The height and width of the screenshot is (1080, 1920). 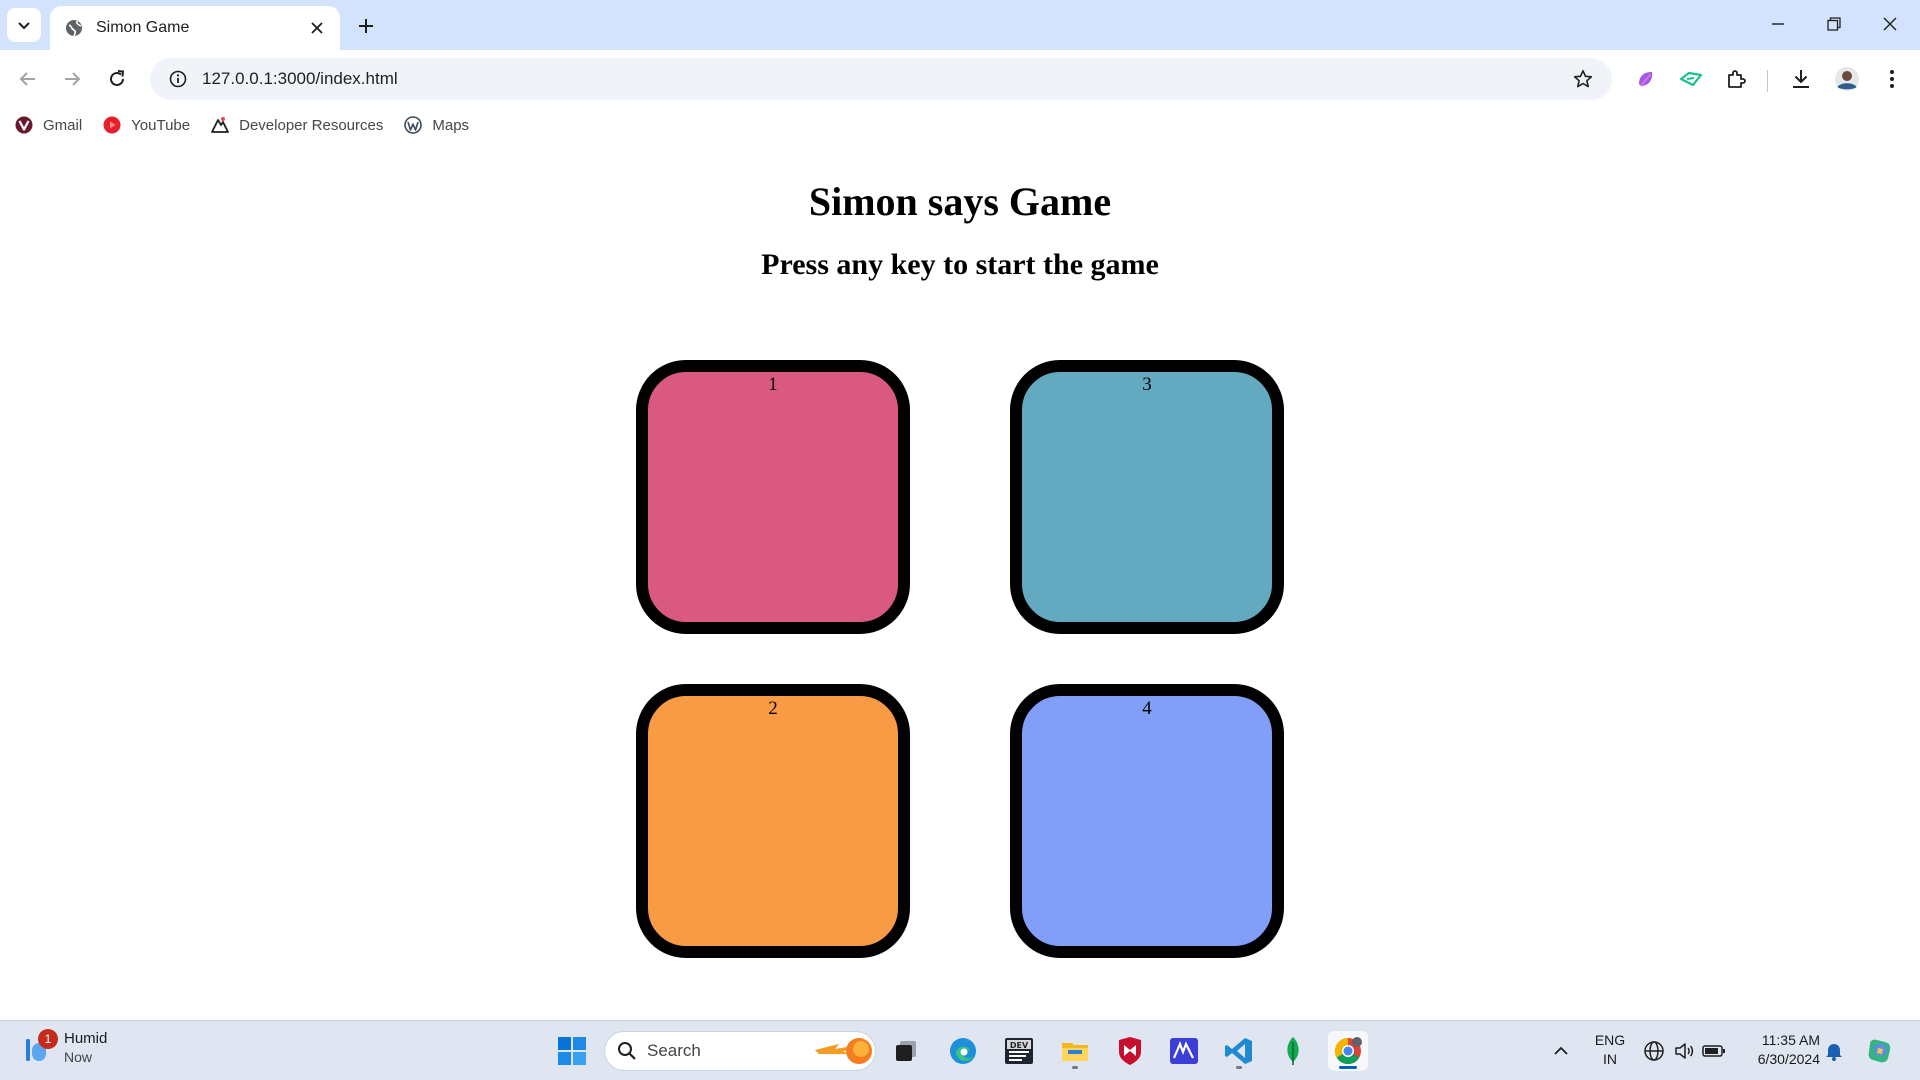 What do you see at coordinates (413, 125) in the screenshot?
I see `wordpress-icon` at bounding box center [413, 125].